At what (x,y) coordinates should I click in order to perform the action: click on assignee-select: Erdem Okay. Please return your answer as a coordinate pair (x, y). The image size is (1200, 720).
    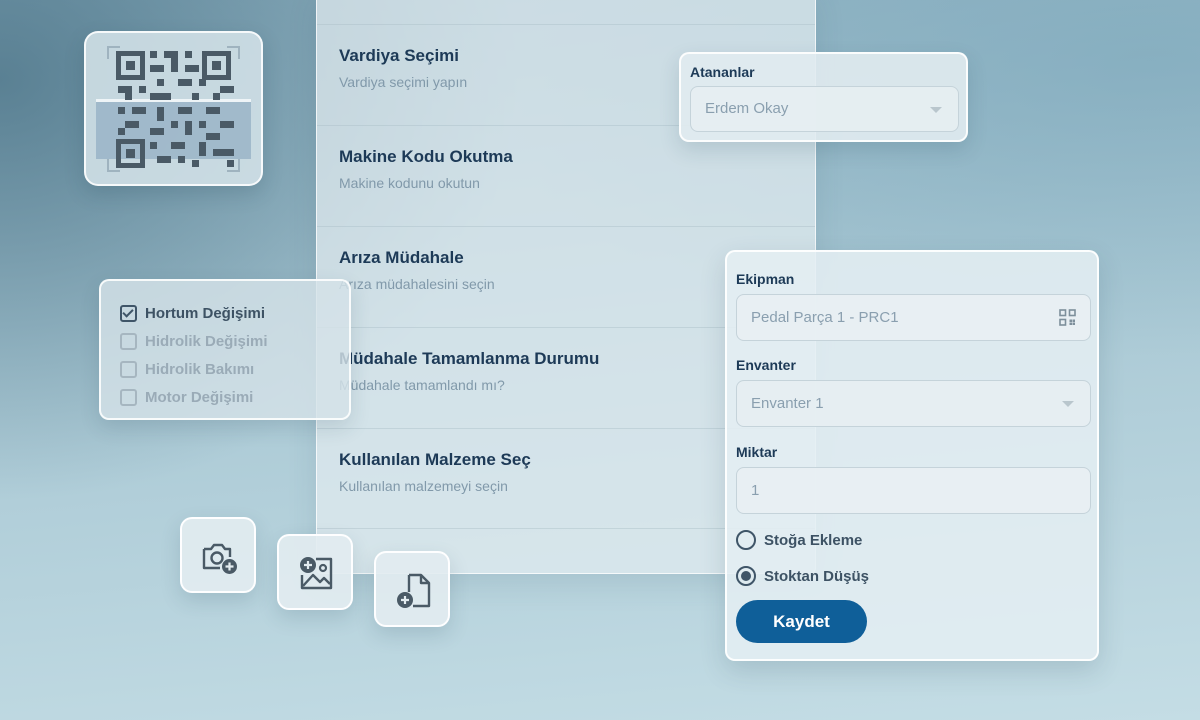
    Looking at the image, I should click on (824, 109).